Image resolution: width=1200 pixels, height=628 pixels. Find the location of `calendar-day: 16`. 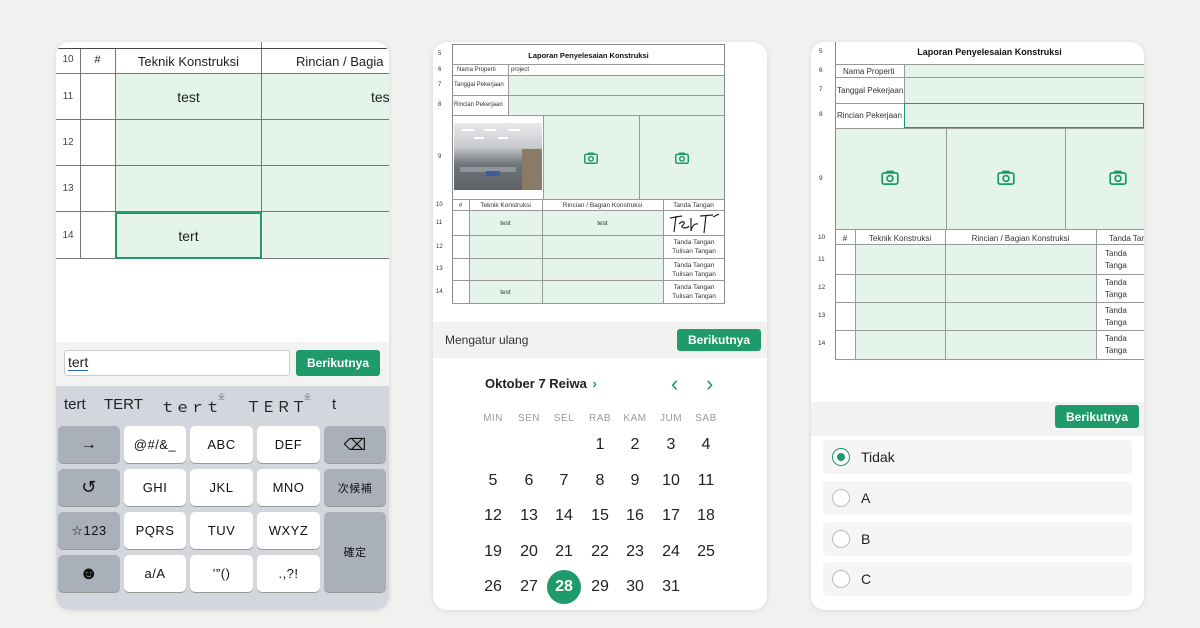

calendar-day: 16 is located at coordinates (635, 516).